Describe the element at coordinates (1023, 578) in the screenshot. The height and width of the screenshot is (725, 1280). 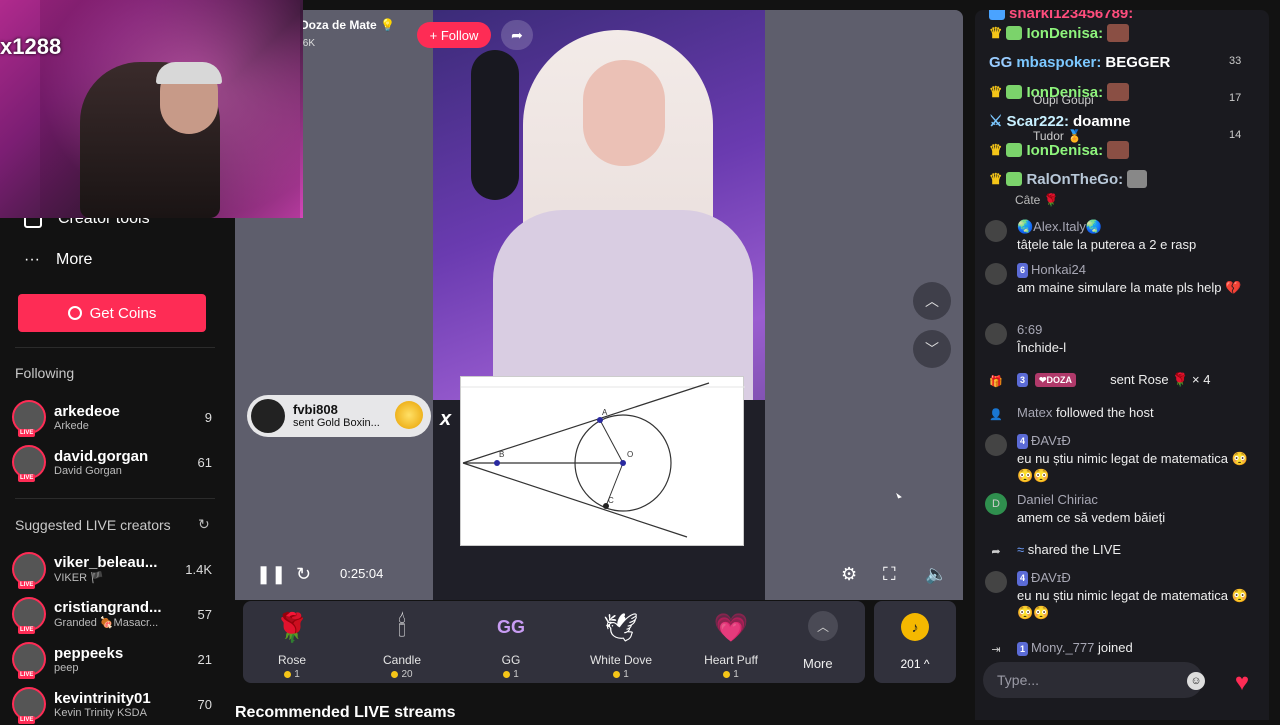
I see `level-badge: 4` at that location.